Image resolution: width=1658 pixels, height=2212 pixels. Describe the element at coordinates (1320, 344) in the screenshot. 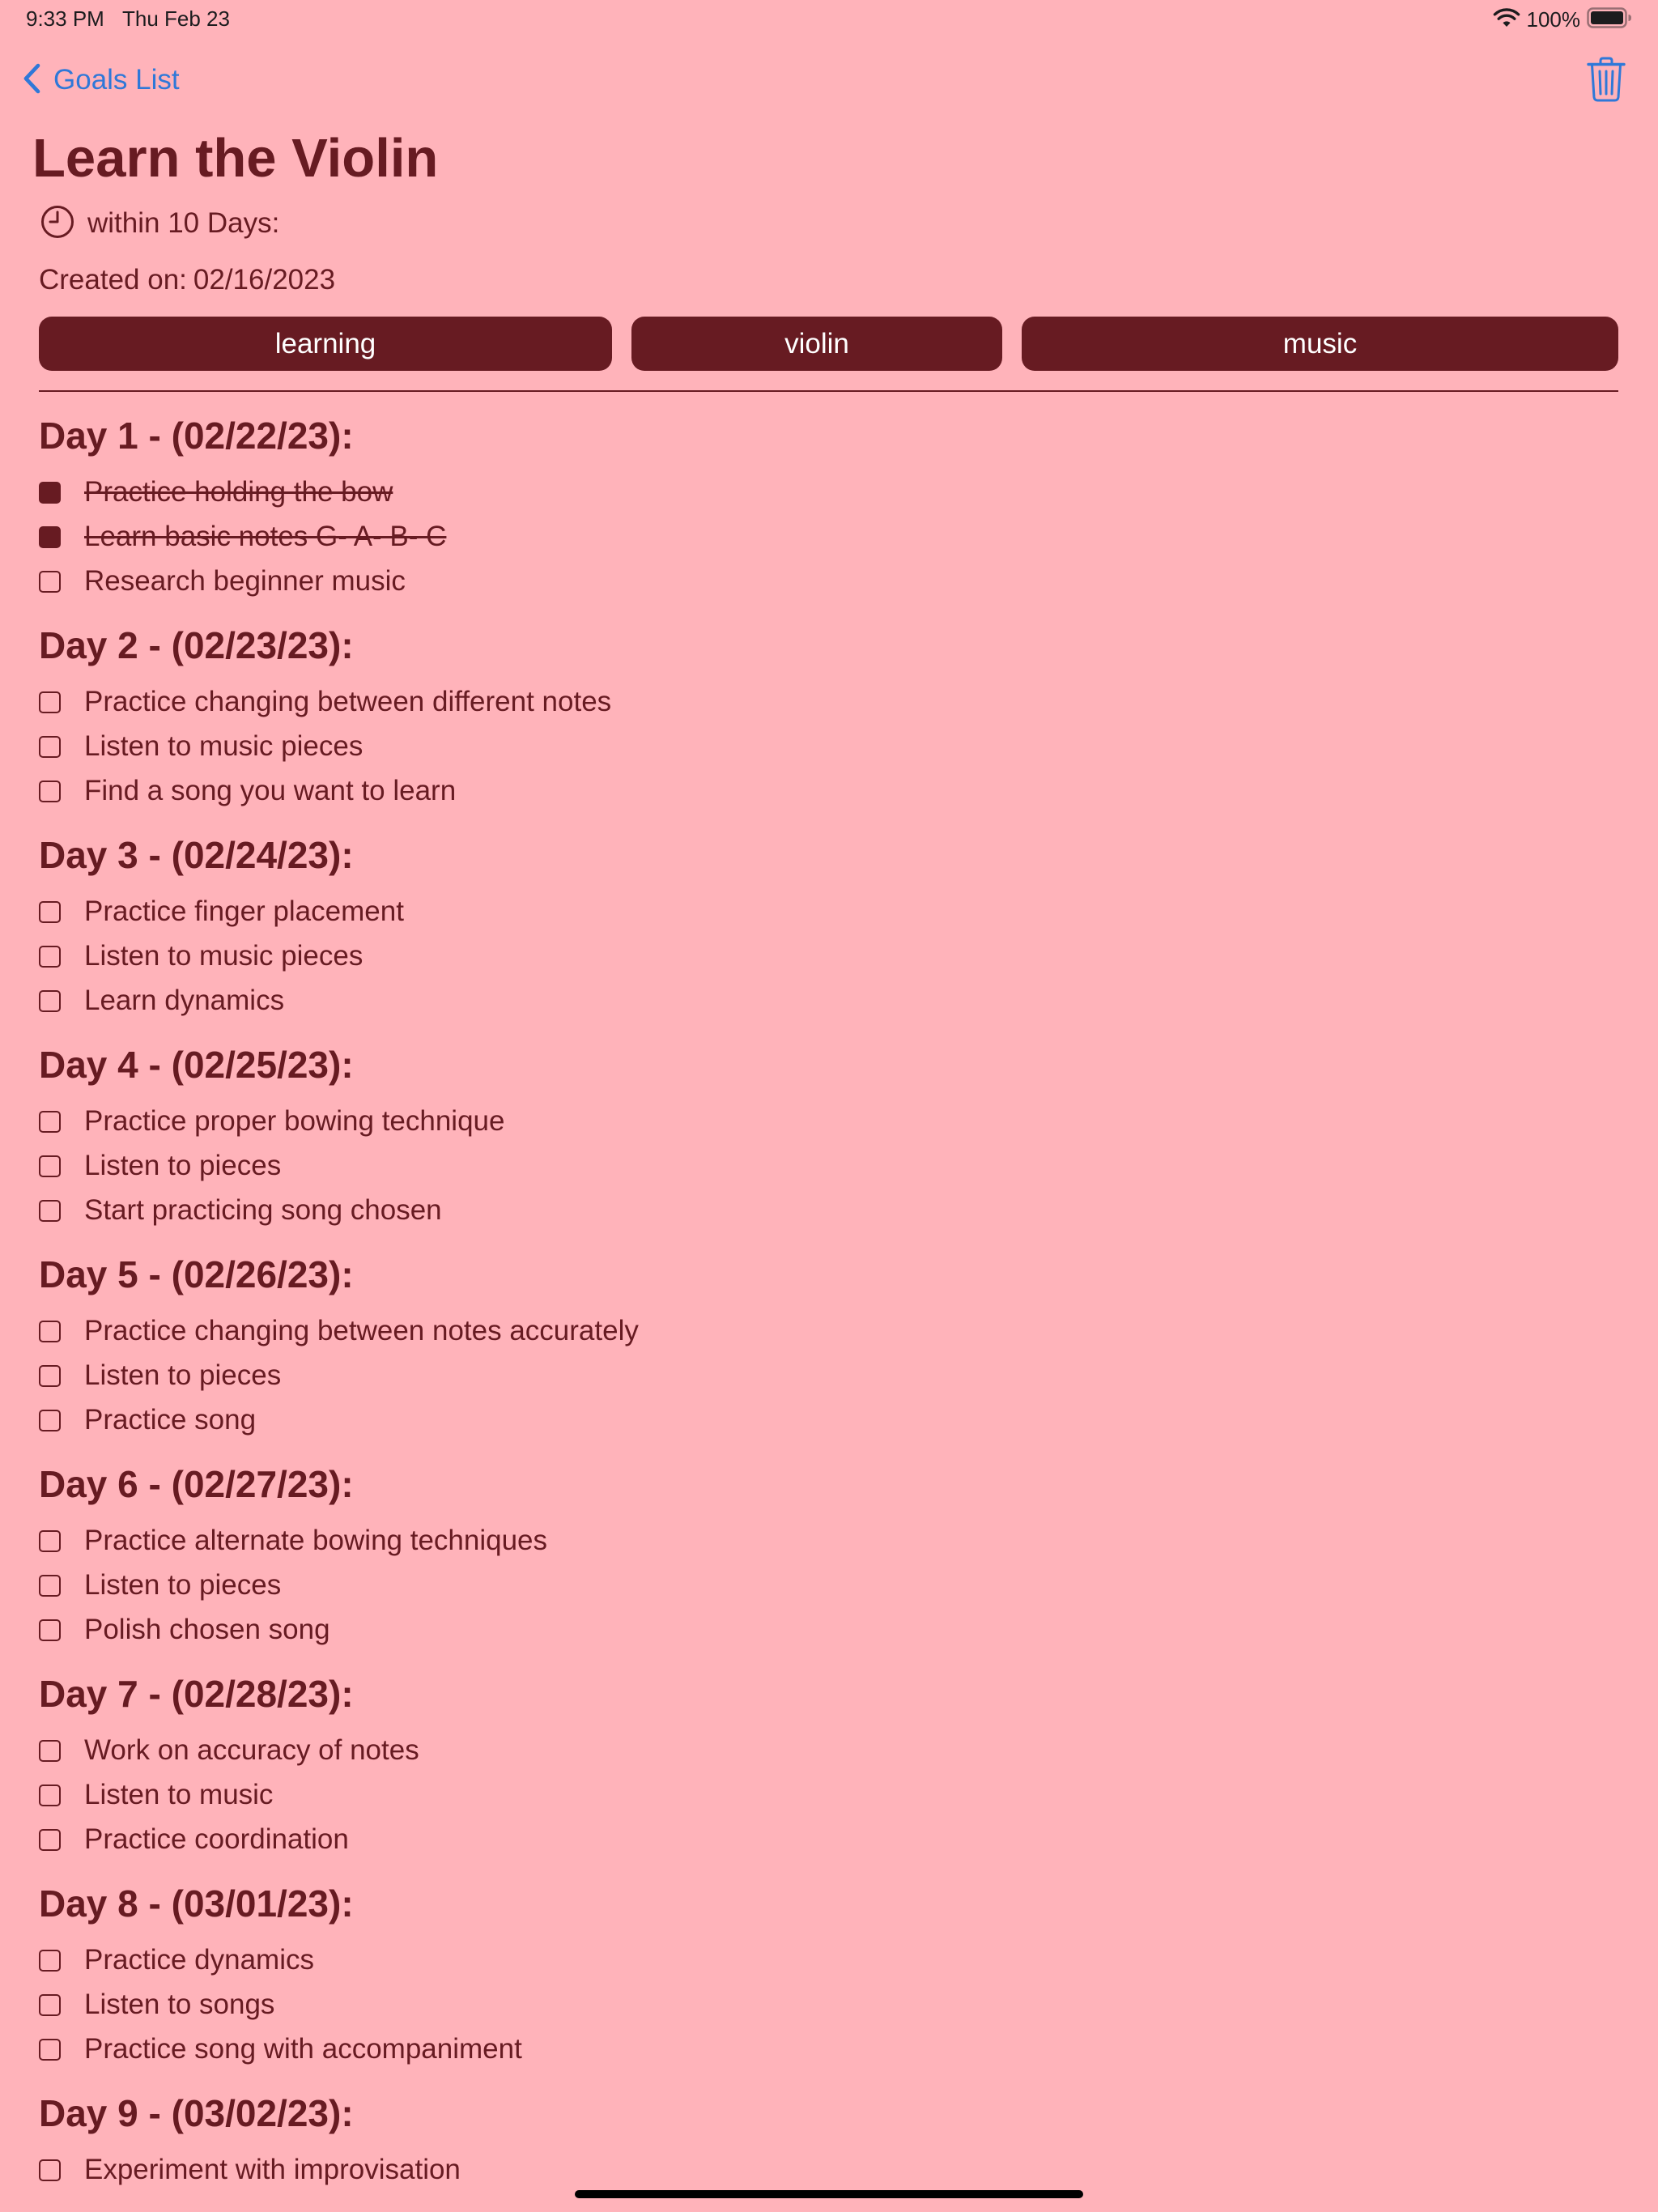

I see `tag-music: music` at that location.